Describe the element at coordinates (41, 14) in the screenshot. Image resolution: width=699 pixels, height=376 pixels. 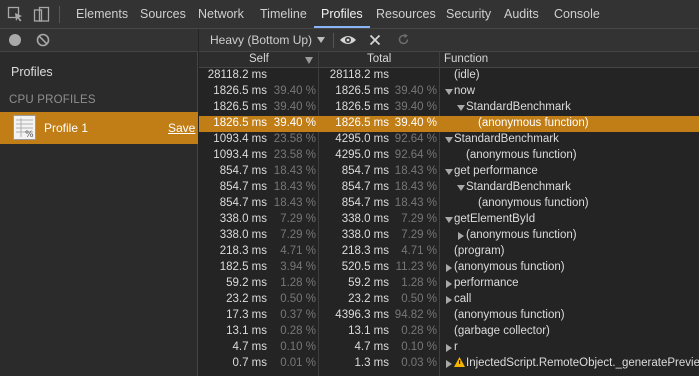
I see `device-mode-icon` at that location.